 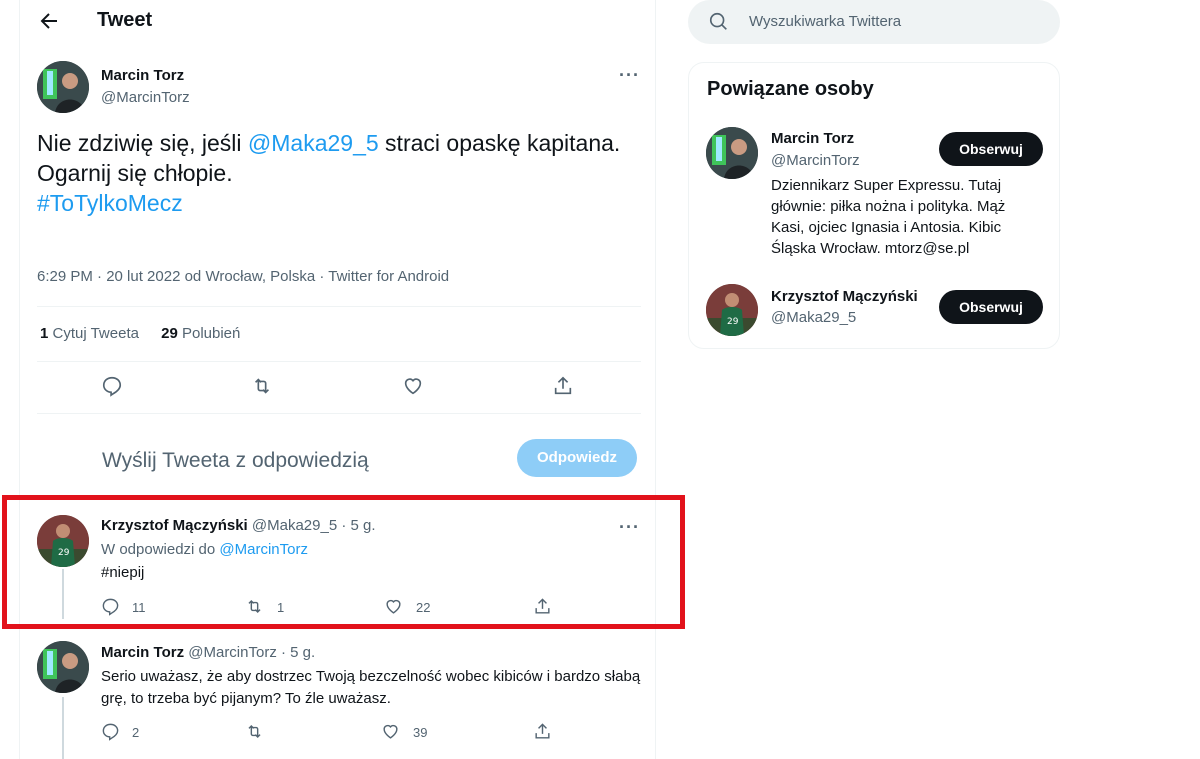 I want to click on back-arrow-icon, so click(x=49, y=21).